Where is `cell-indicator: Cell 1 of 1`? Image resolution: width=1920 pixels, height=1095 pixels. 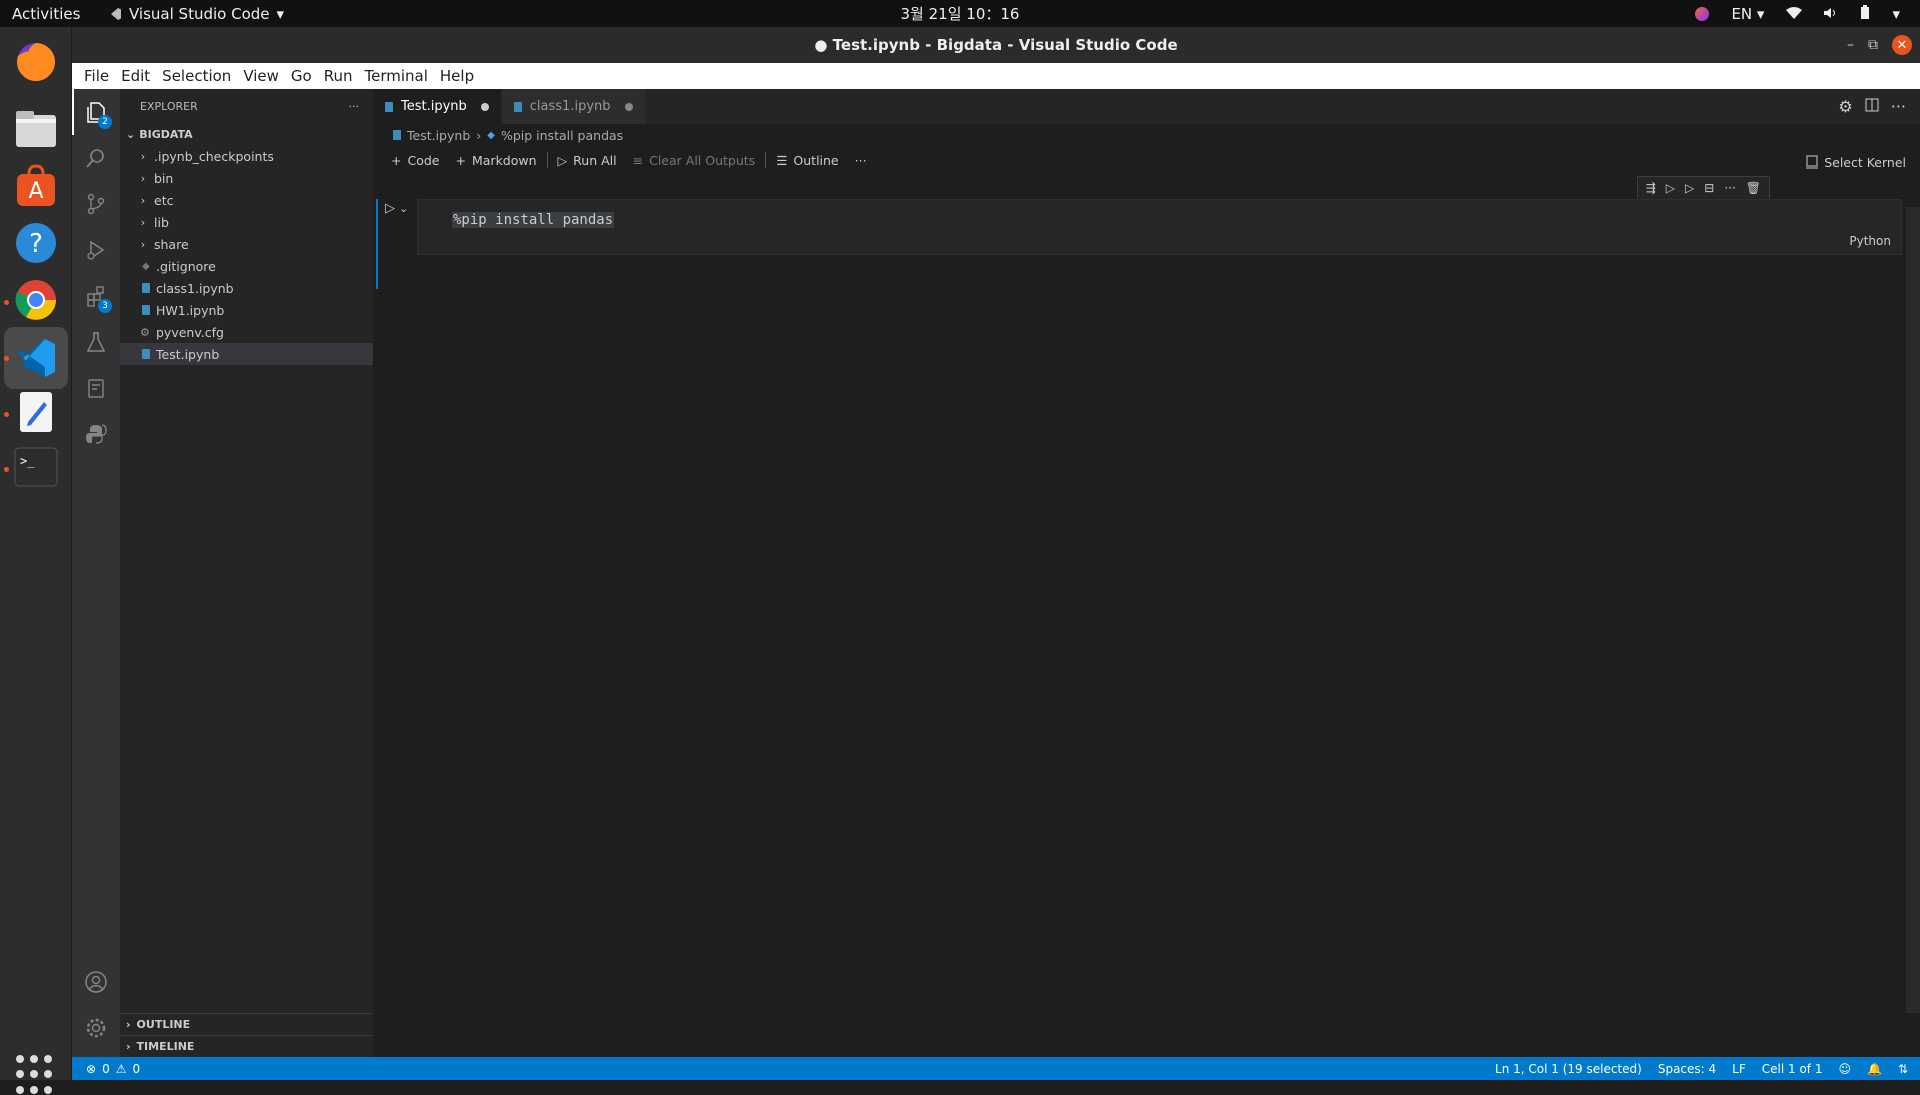
cell-indicator: Cell 1 of 1 is located at coordinates (1792, 1069).